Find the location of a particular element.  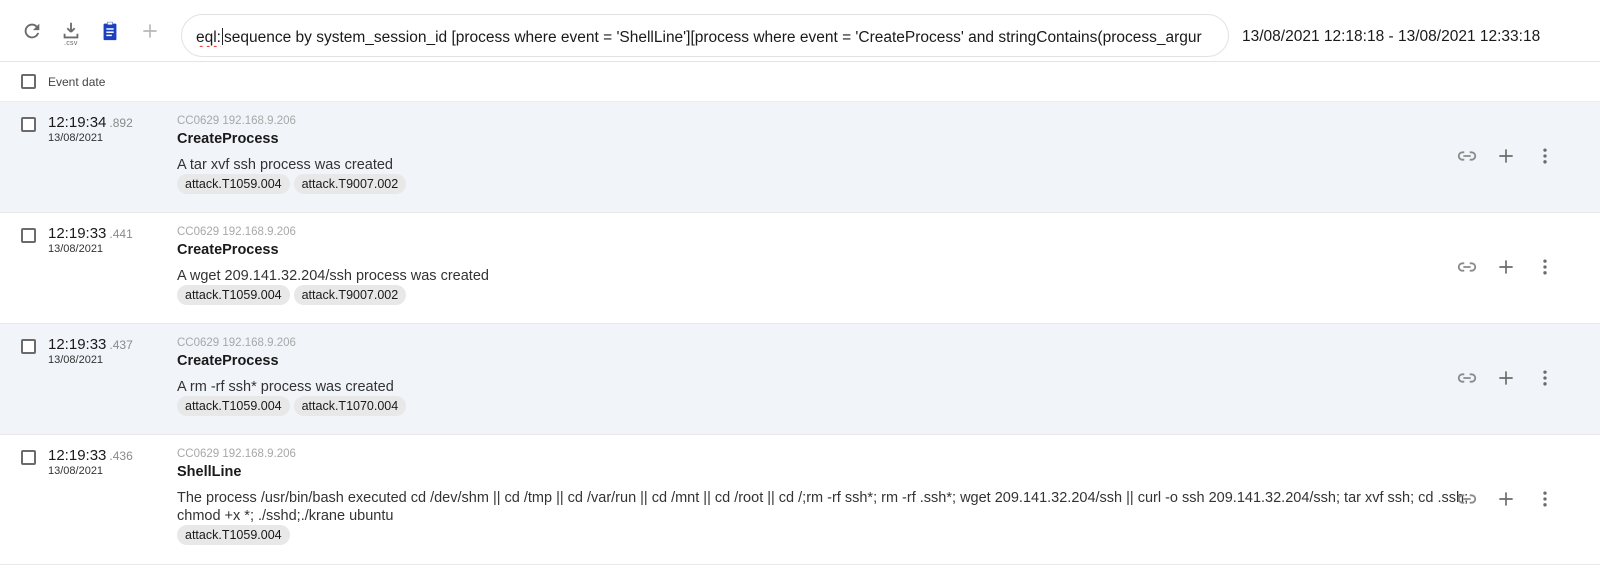

event-type: ShellLine is located at coordinates (209, 472).